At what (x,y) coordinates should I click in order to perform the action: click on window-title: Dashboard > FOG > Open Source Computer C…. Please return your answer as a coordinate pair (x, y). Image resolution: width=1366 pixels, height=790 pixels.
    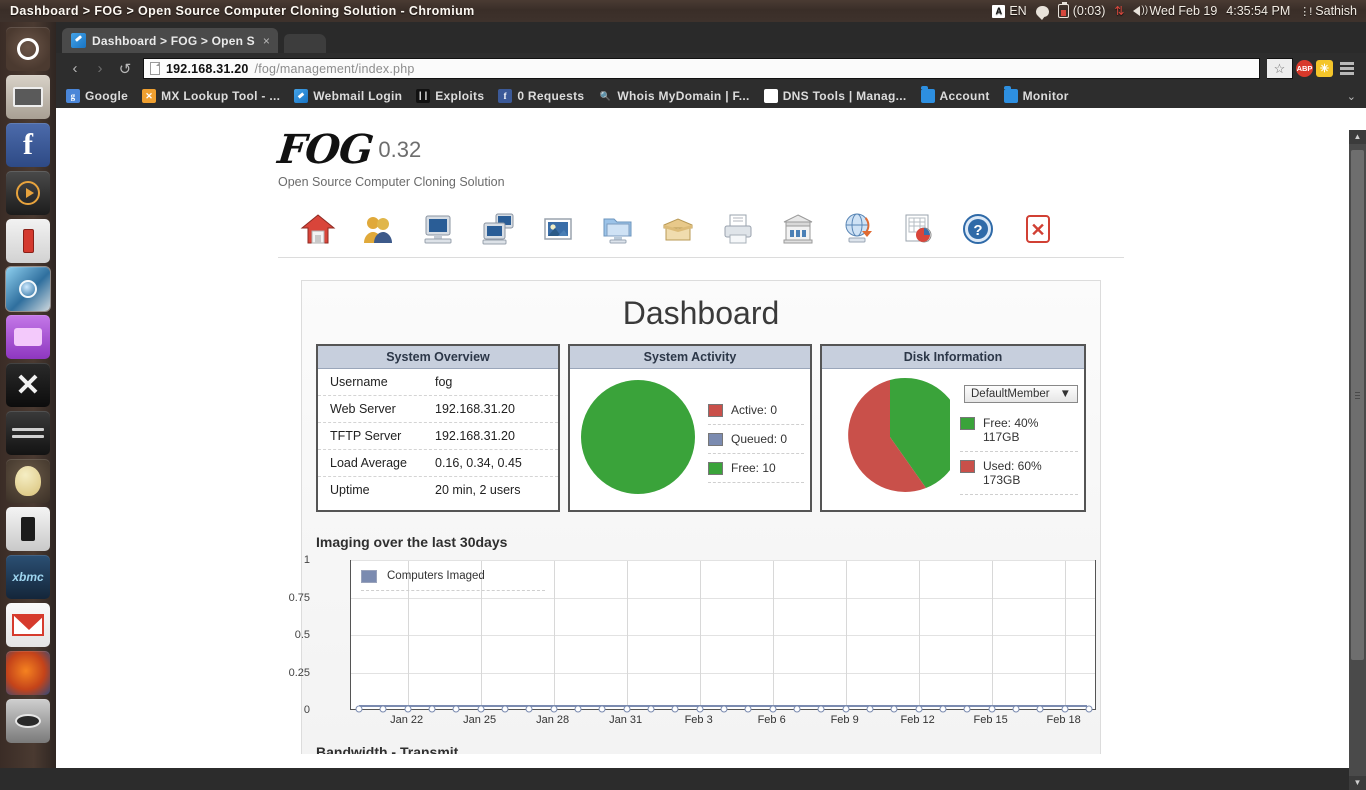
    Looking at the image, I should click on (242, 11).